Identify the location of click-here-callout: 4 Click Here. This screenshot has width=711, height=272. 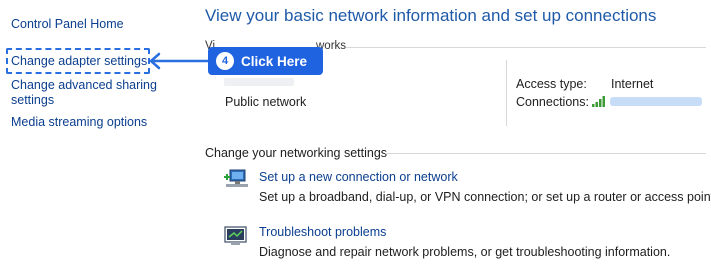
(265, 61).